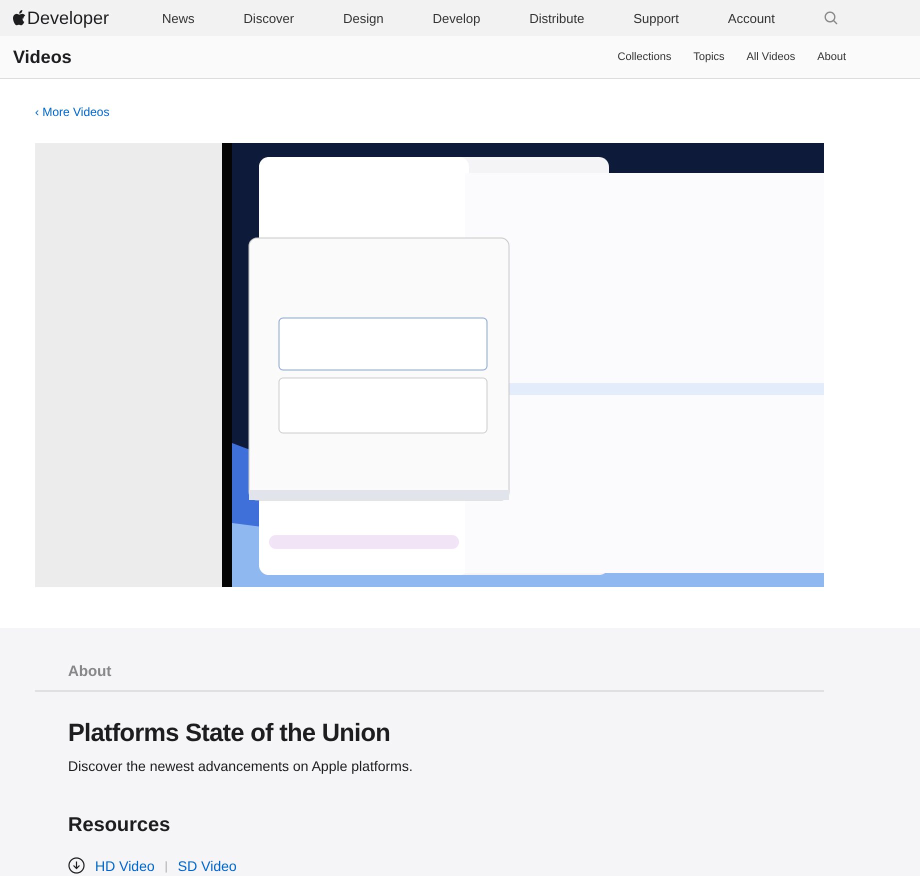 Image resolution: width=920 pixels, height=876 pixels. What do you see at coordinates (76, 865) in the screenshot?
I see `download-icon` at bounding box center [76, 865].